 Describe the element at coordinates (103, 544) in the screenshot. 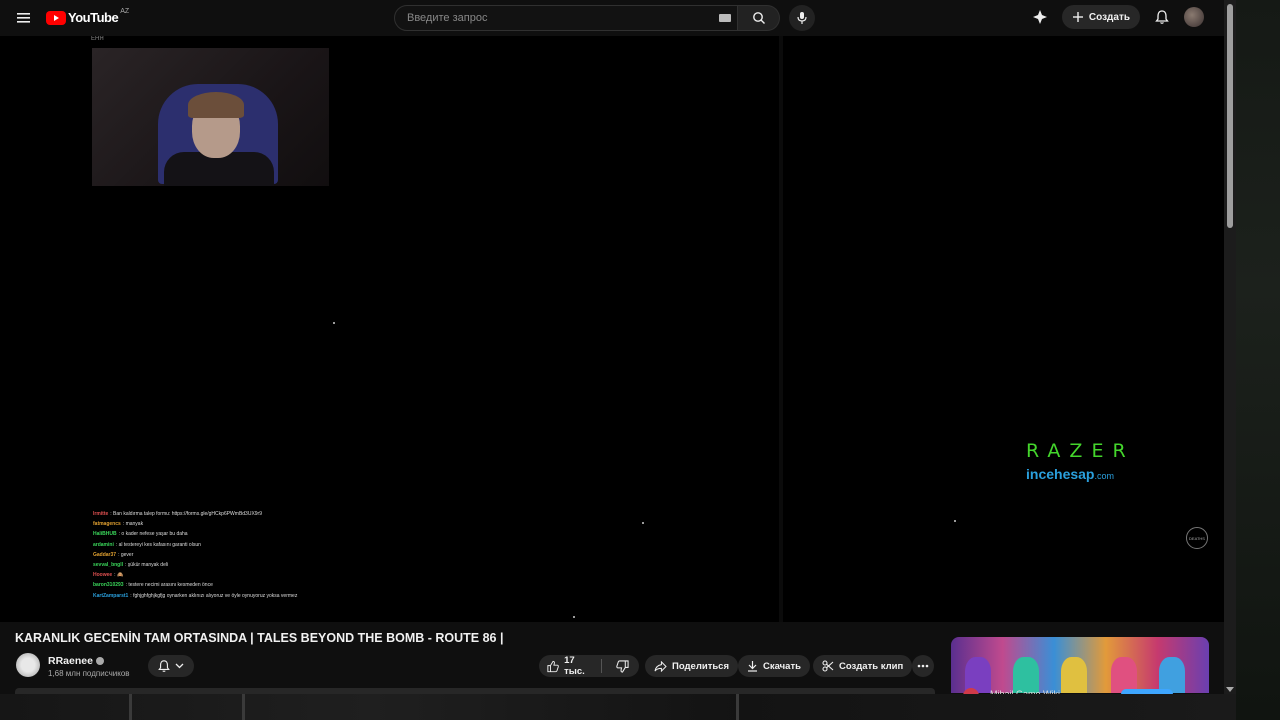

I see `chat-username: ardamini` at that location.